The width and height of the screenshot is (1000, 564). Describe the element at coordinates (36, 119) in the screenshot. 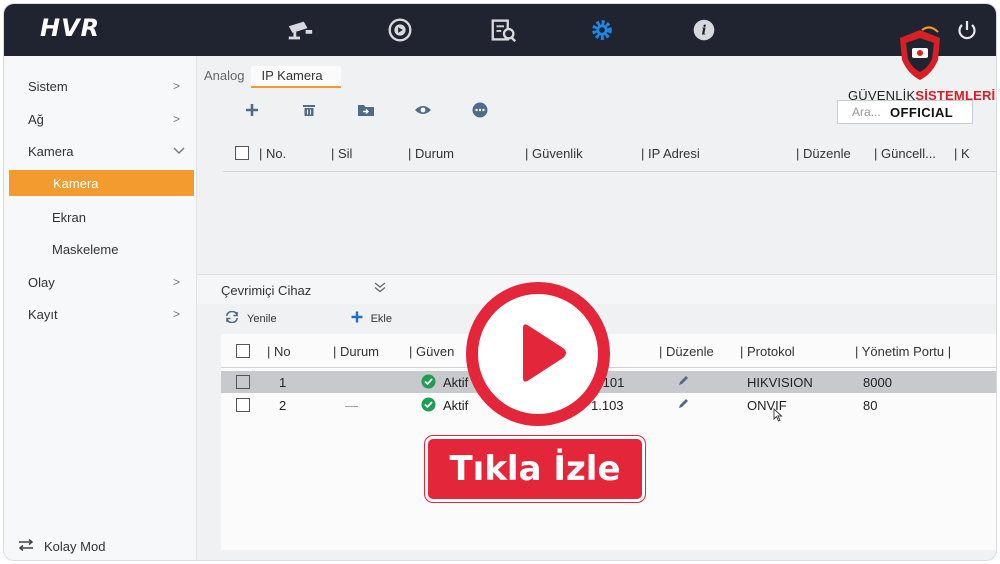

I see `sidebar-item-label: Ağ` at that location.